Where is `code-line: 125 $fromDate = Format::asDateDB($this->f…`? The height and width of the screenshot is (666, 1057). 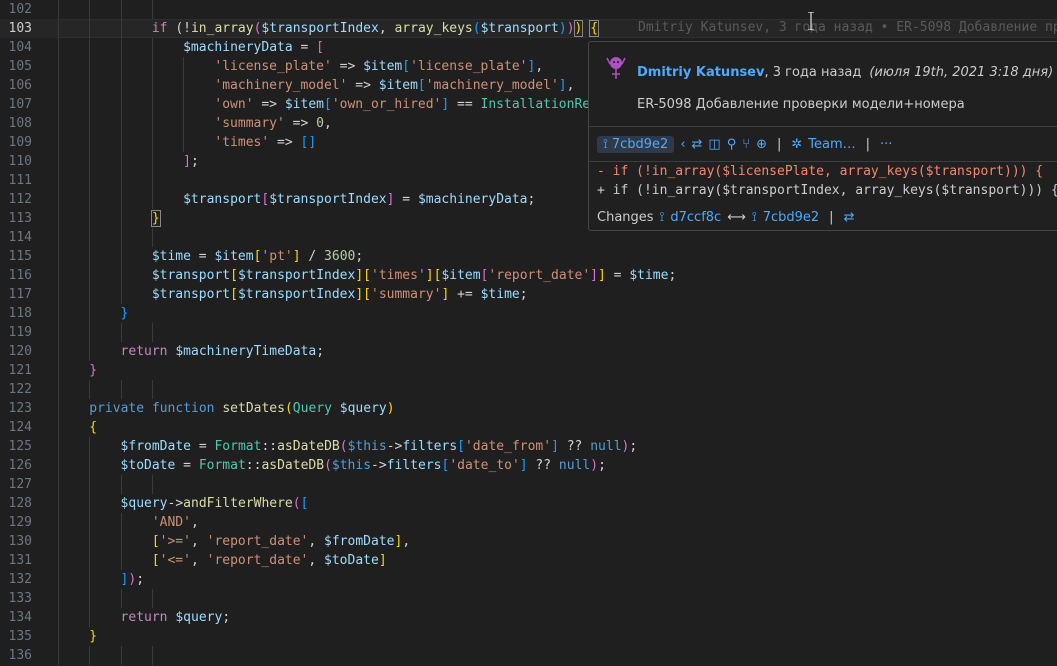 code-line: 125 $fromDate = Format::asDateDB($this->f… is located at coordinates (528, 446).